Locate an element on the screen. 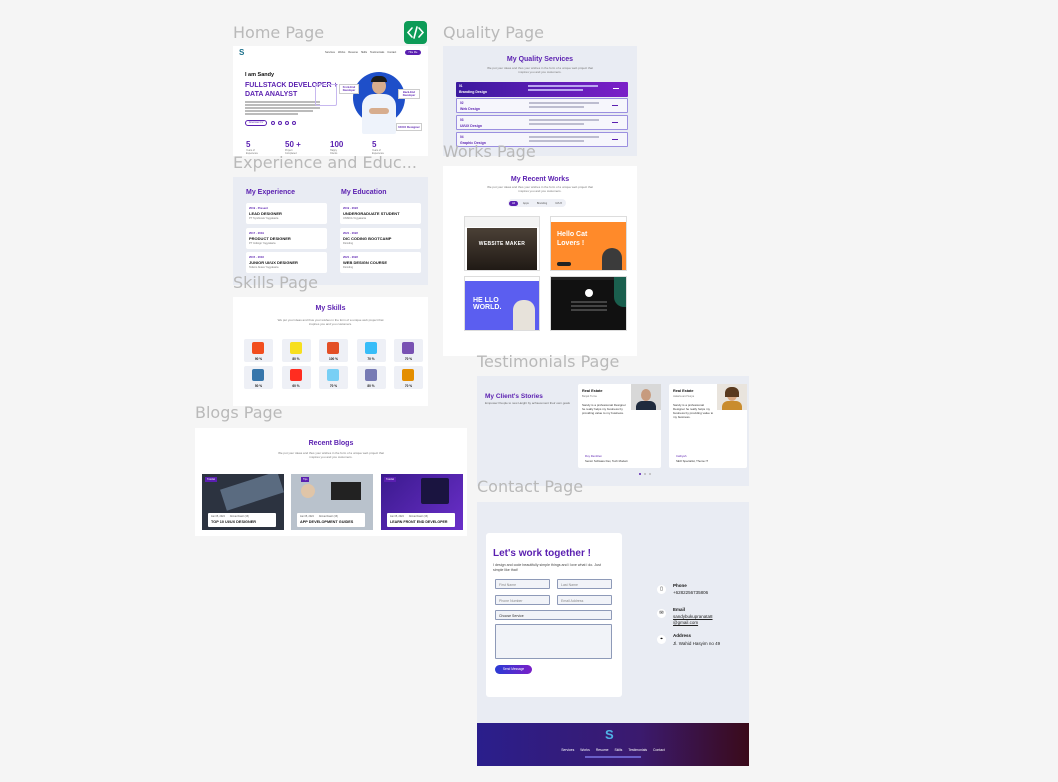 This screenshot has height=782, width=1058. phone-label: Phone is located at coordinates (680, 585).